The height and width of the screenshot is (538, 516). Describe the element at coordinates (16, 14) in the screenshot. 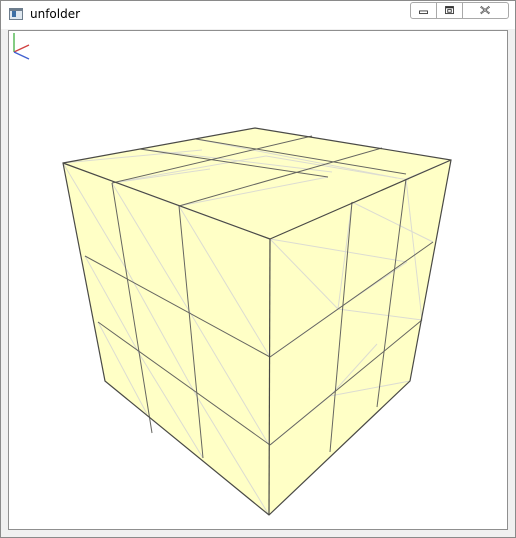

I see `app-window-icon` at that location.